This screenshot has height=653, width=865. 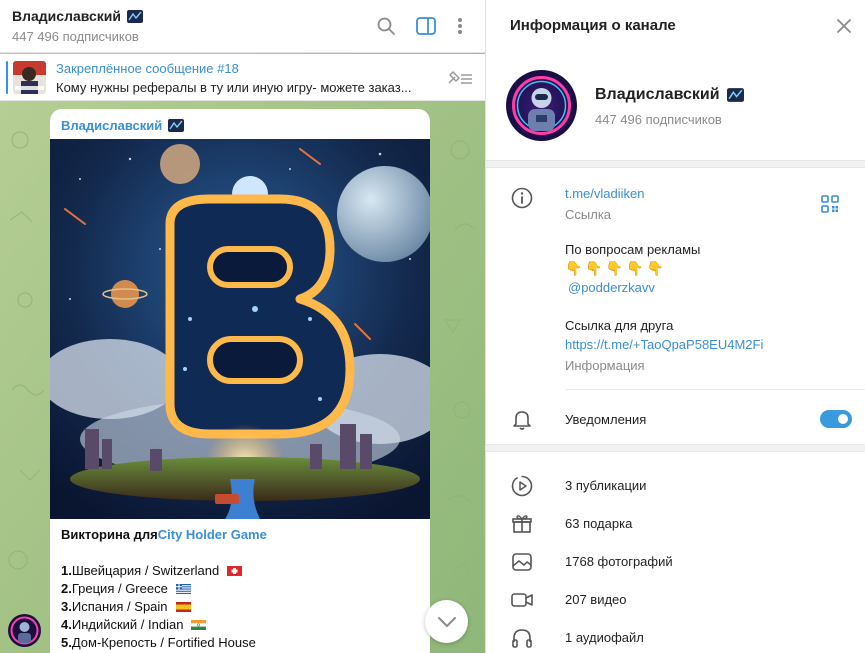 What do you see at coordinates (522, 198) in the screenshot?
I see `info-icon` at bounding box center [522, 198].